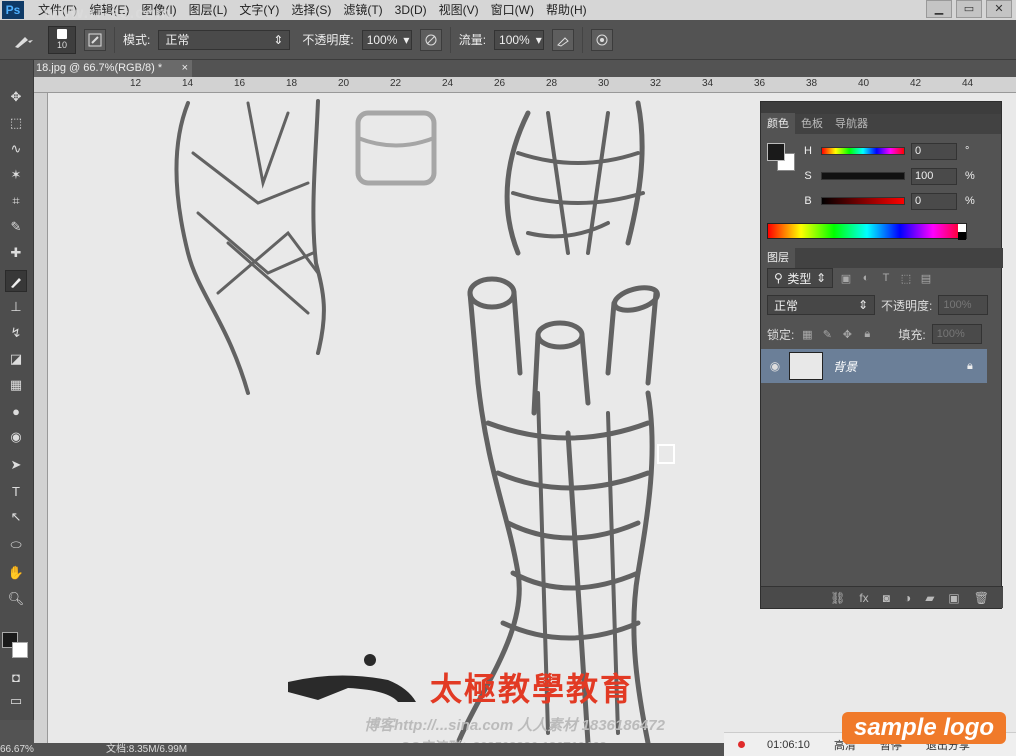 The width and height of the screenshot is (1016, 756). I want to click on ruler-tick: 12, so click(136, 83).